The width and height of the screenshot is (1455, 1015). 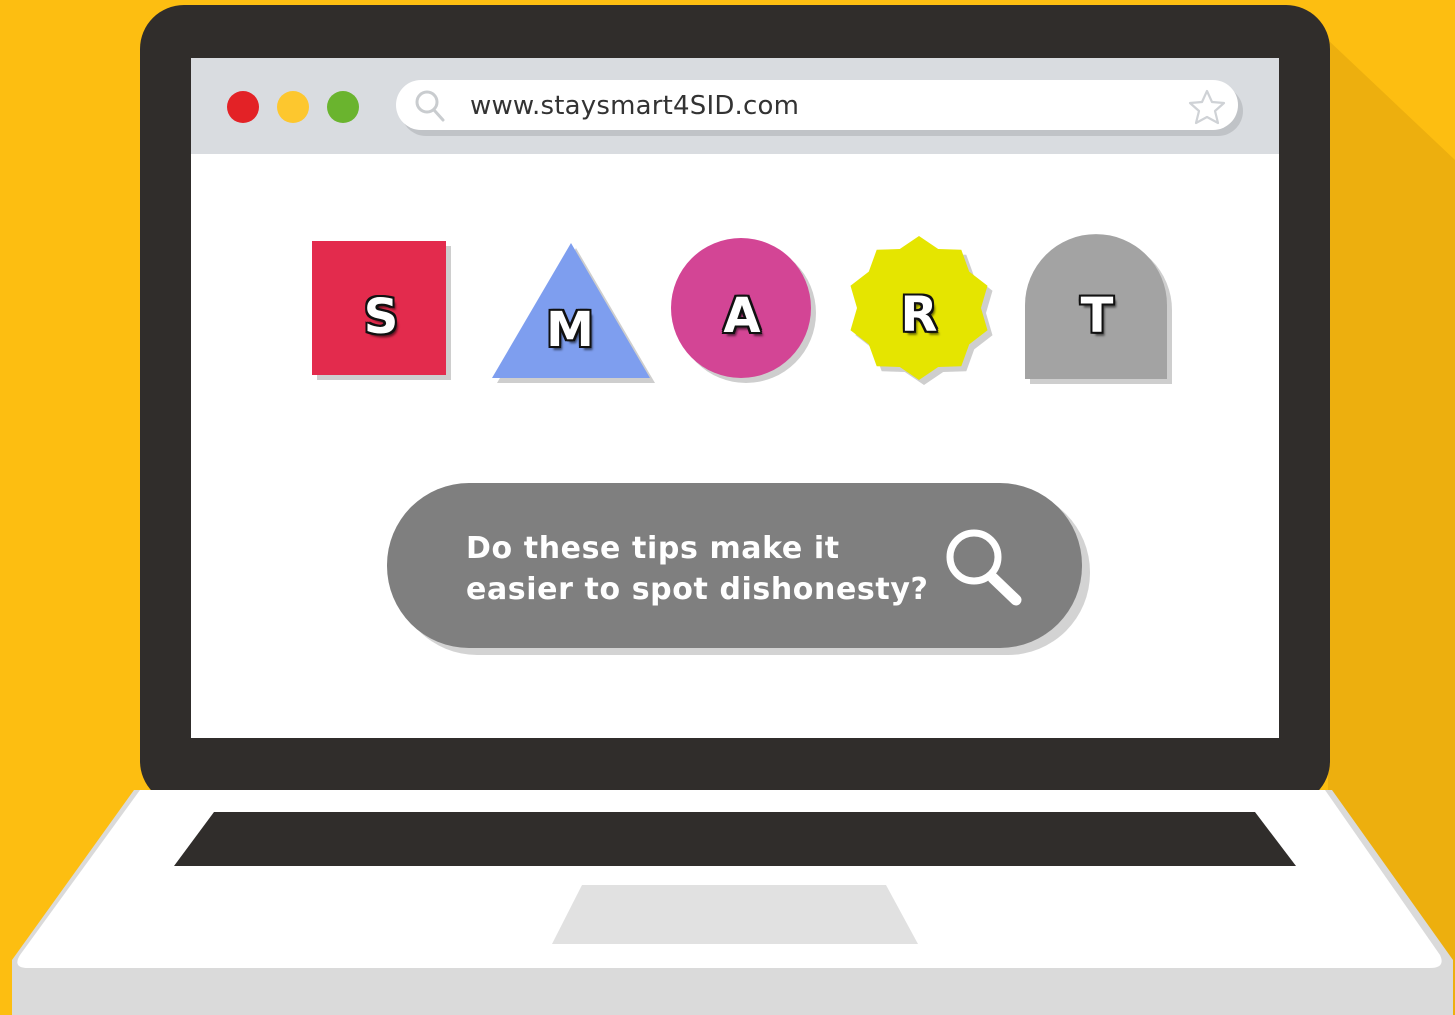 I want to click on tile-letter-a: A, so click(x=742, y=316).